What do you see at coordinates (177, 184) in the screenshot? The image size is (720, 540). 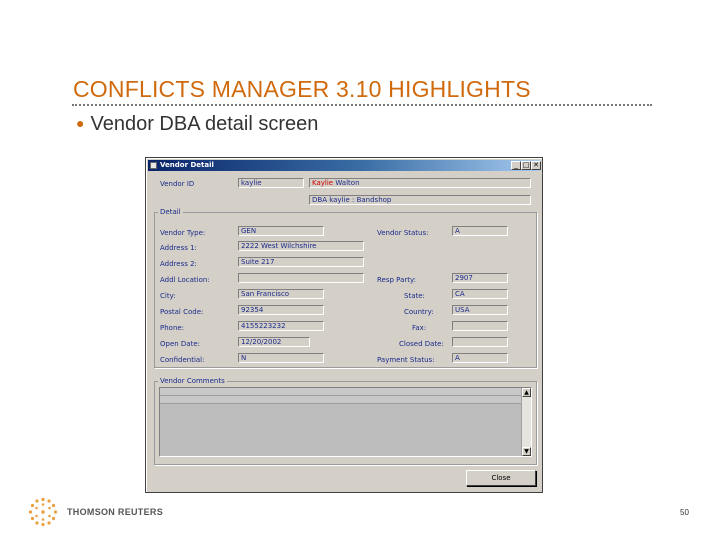 I see `vendor-id-label: Vendor ID` at bounding box center [177, 184].